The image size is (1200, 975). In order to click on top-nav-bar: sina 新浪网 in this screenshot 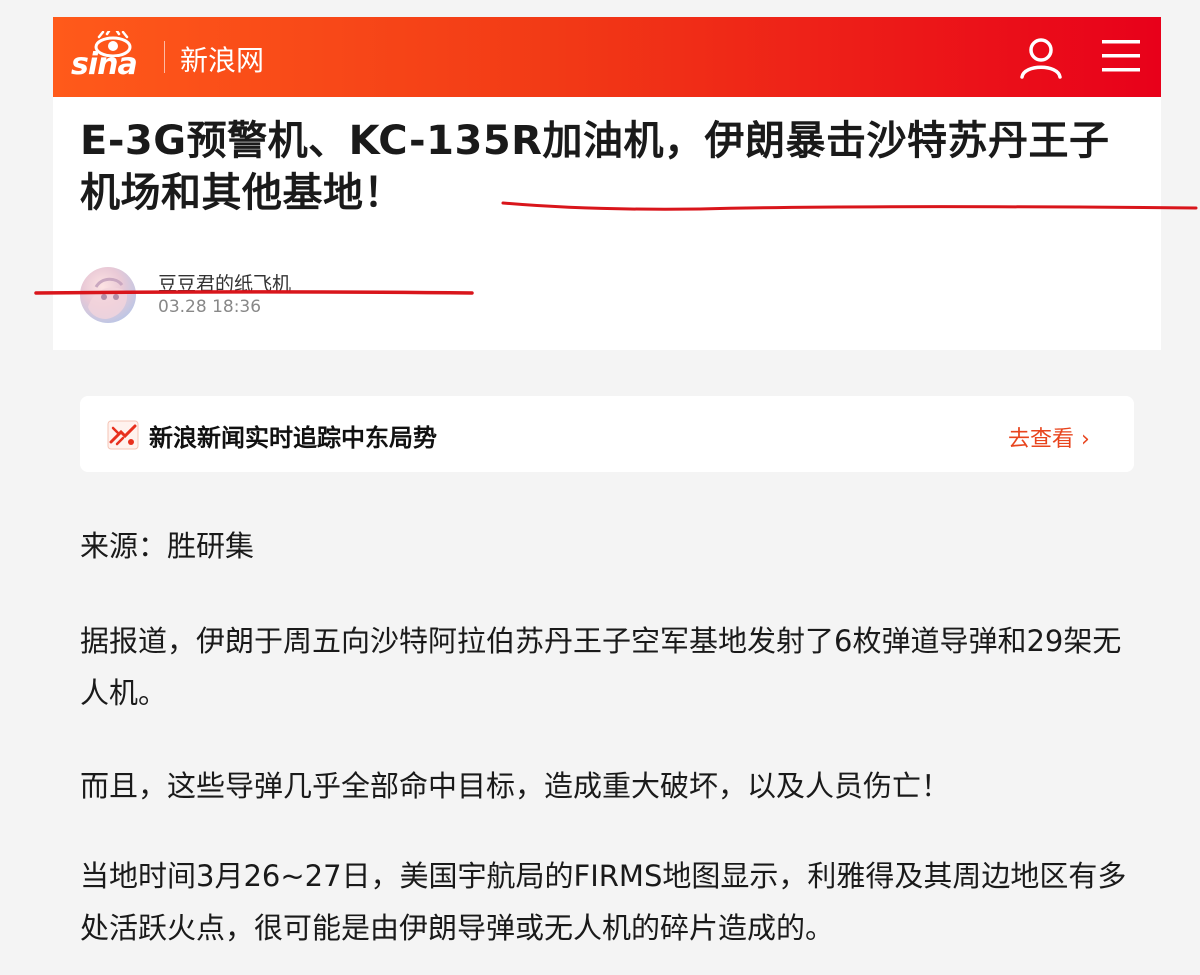, I will do `click(607, 57)`.